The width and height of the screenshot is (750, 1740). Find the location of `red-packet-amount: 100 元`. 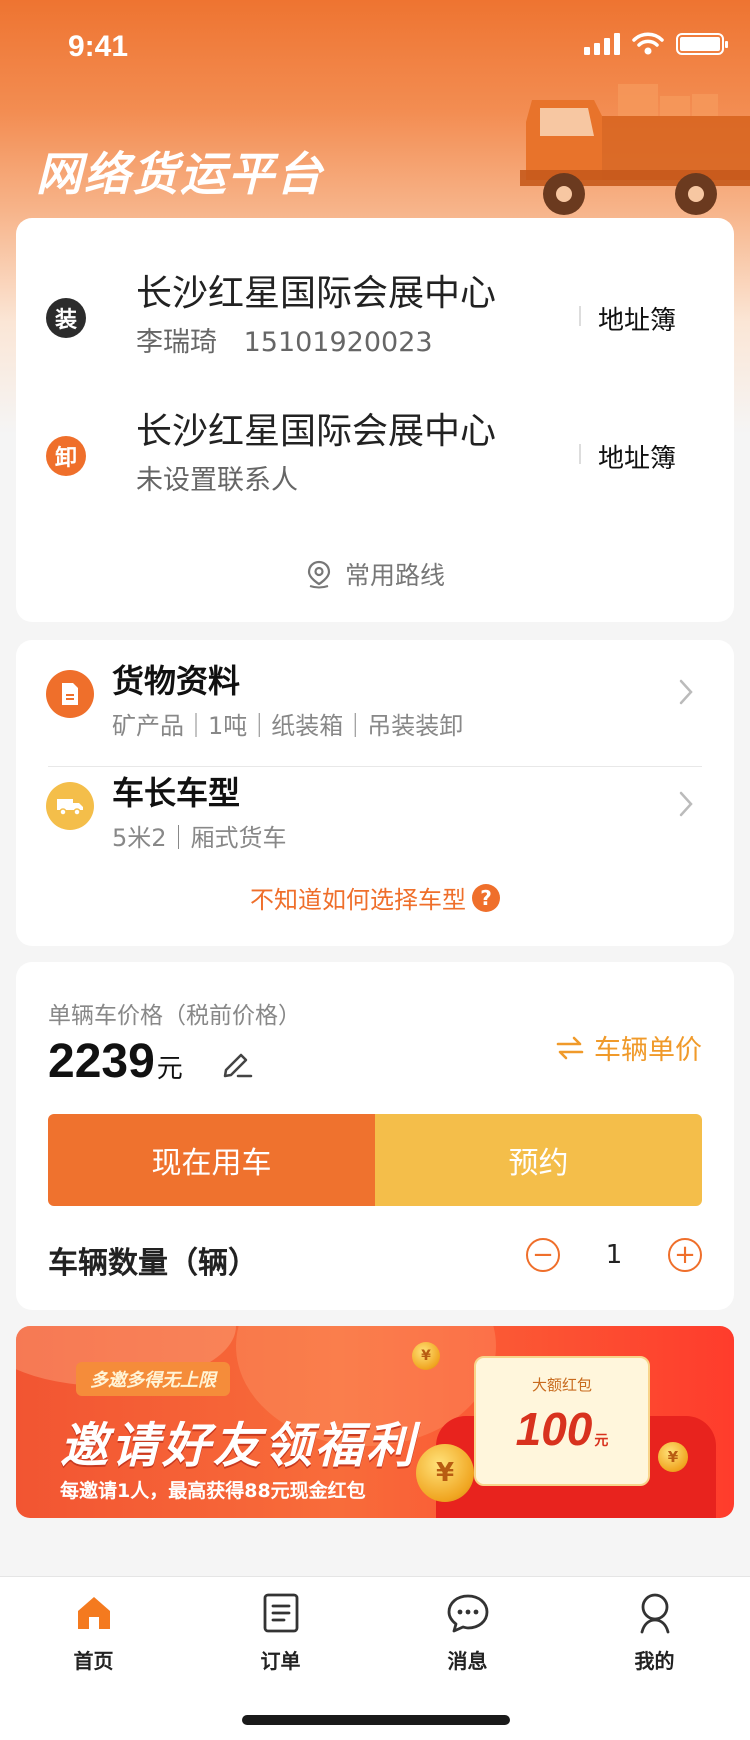

red-packet-amount: 100 元 is located at coordinates (562, 1429).